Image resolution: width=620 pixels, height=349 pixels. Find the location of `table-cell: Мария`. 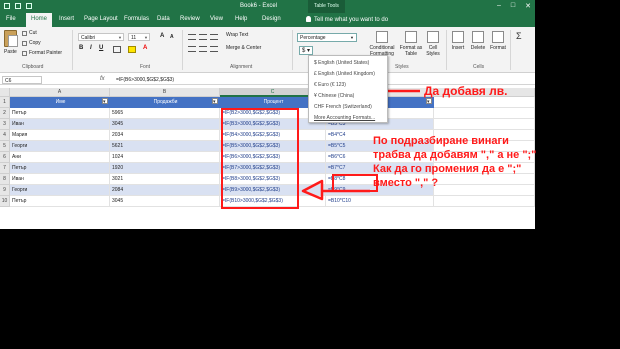

table-cell: Мария is located at coordinates (60, 135).